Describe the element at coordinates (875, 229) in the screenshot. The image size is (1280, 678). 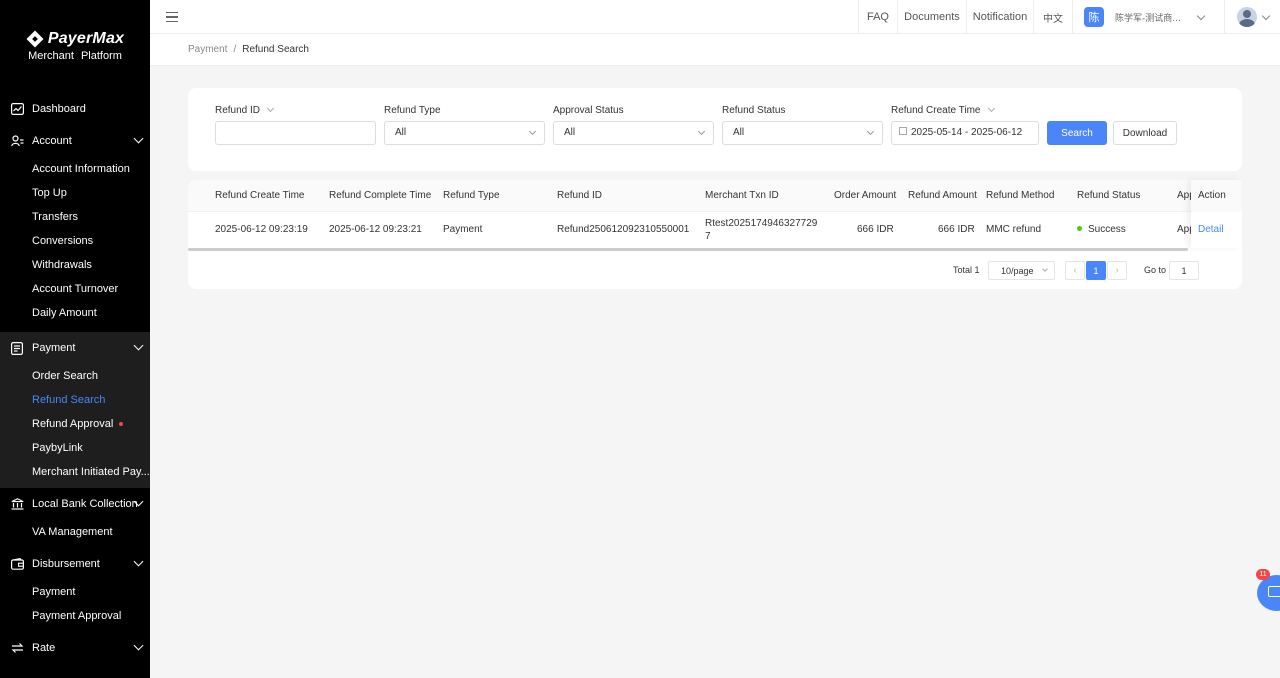
I see `cell-order-amount: 666 IDR` at that location.